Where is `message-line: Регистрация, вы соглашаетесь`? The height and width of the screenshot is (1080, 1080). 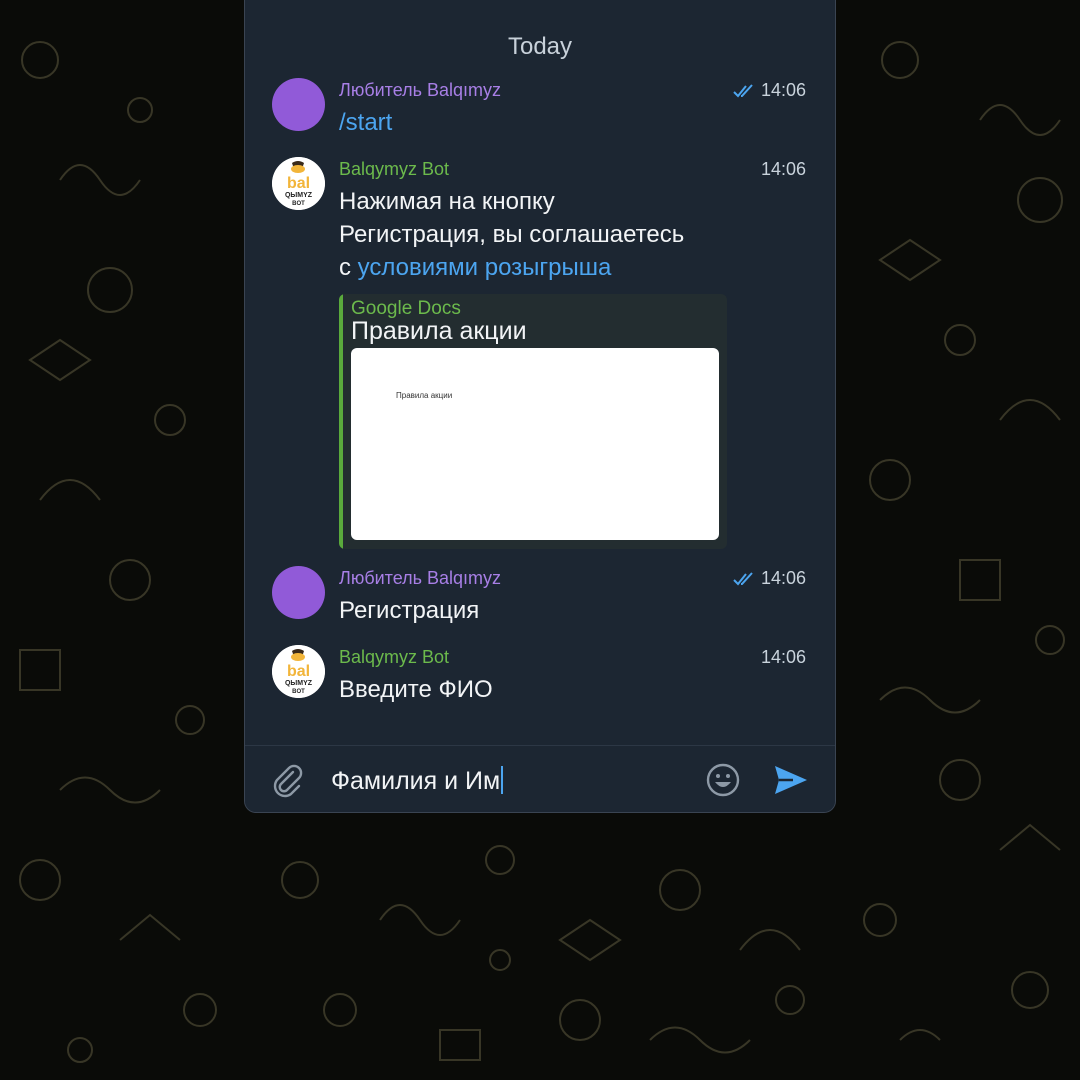 message-line: Регистрация, вы соглашаетесь is located at coordinates (512, 234).